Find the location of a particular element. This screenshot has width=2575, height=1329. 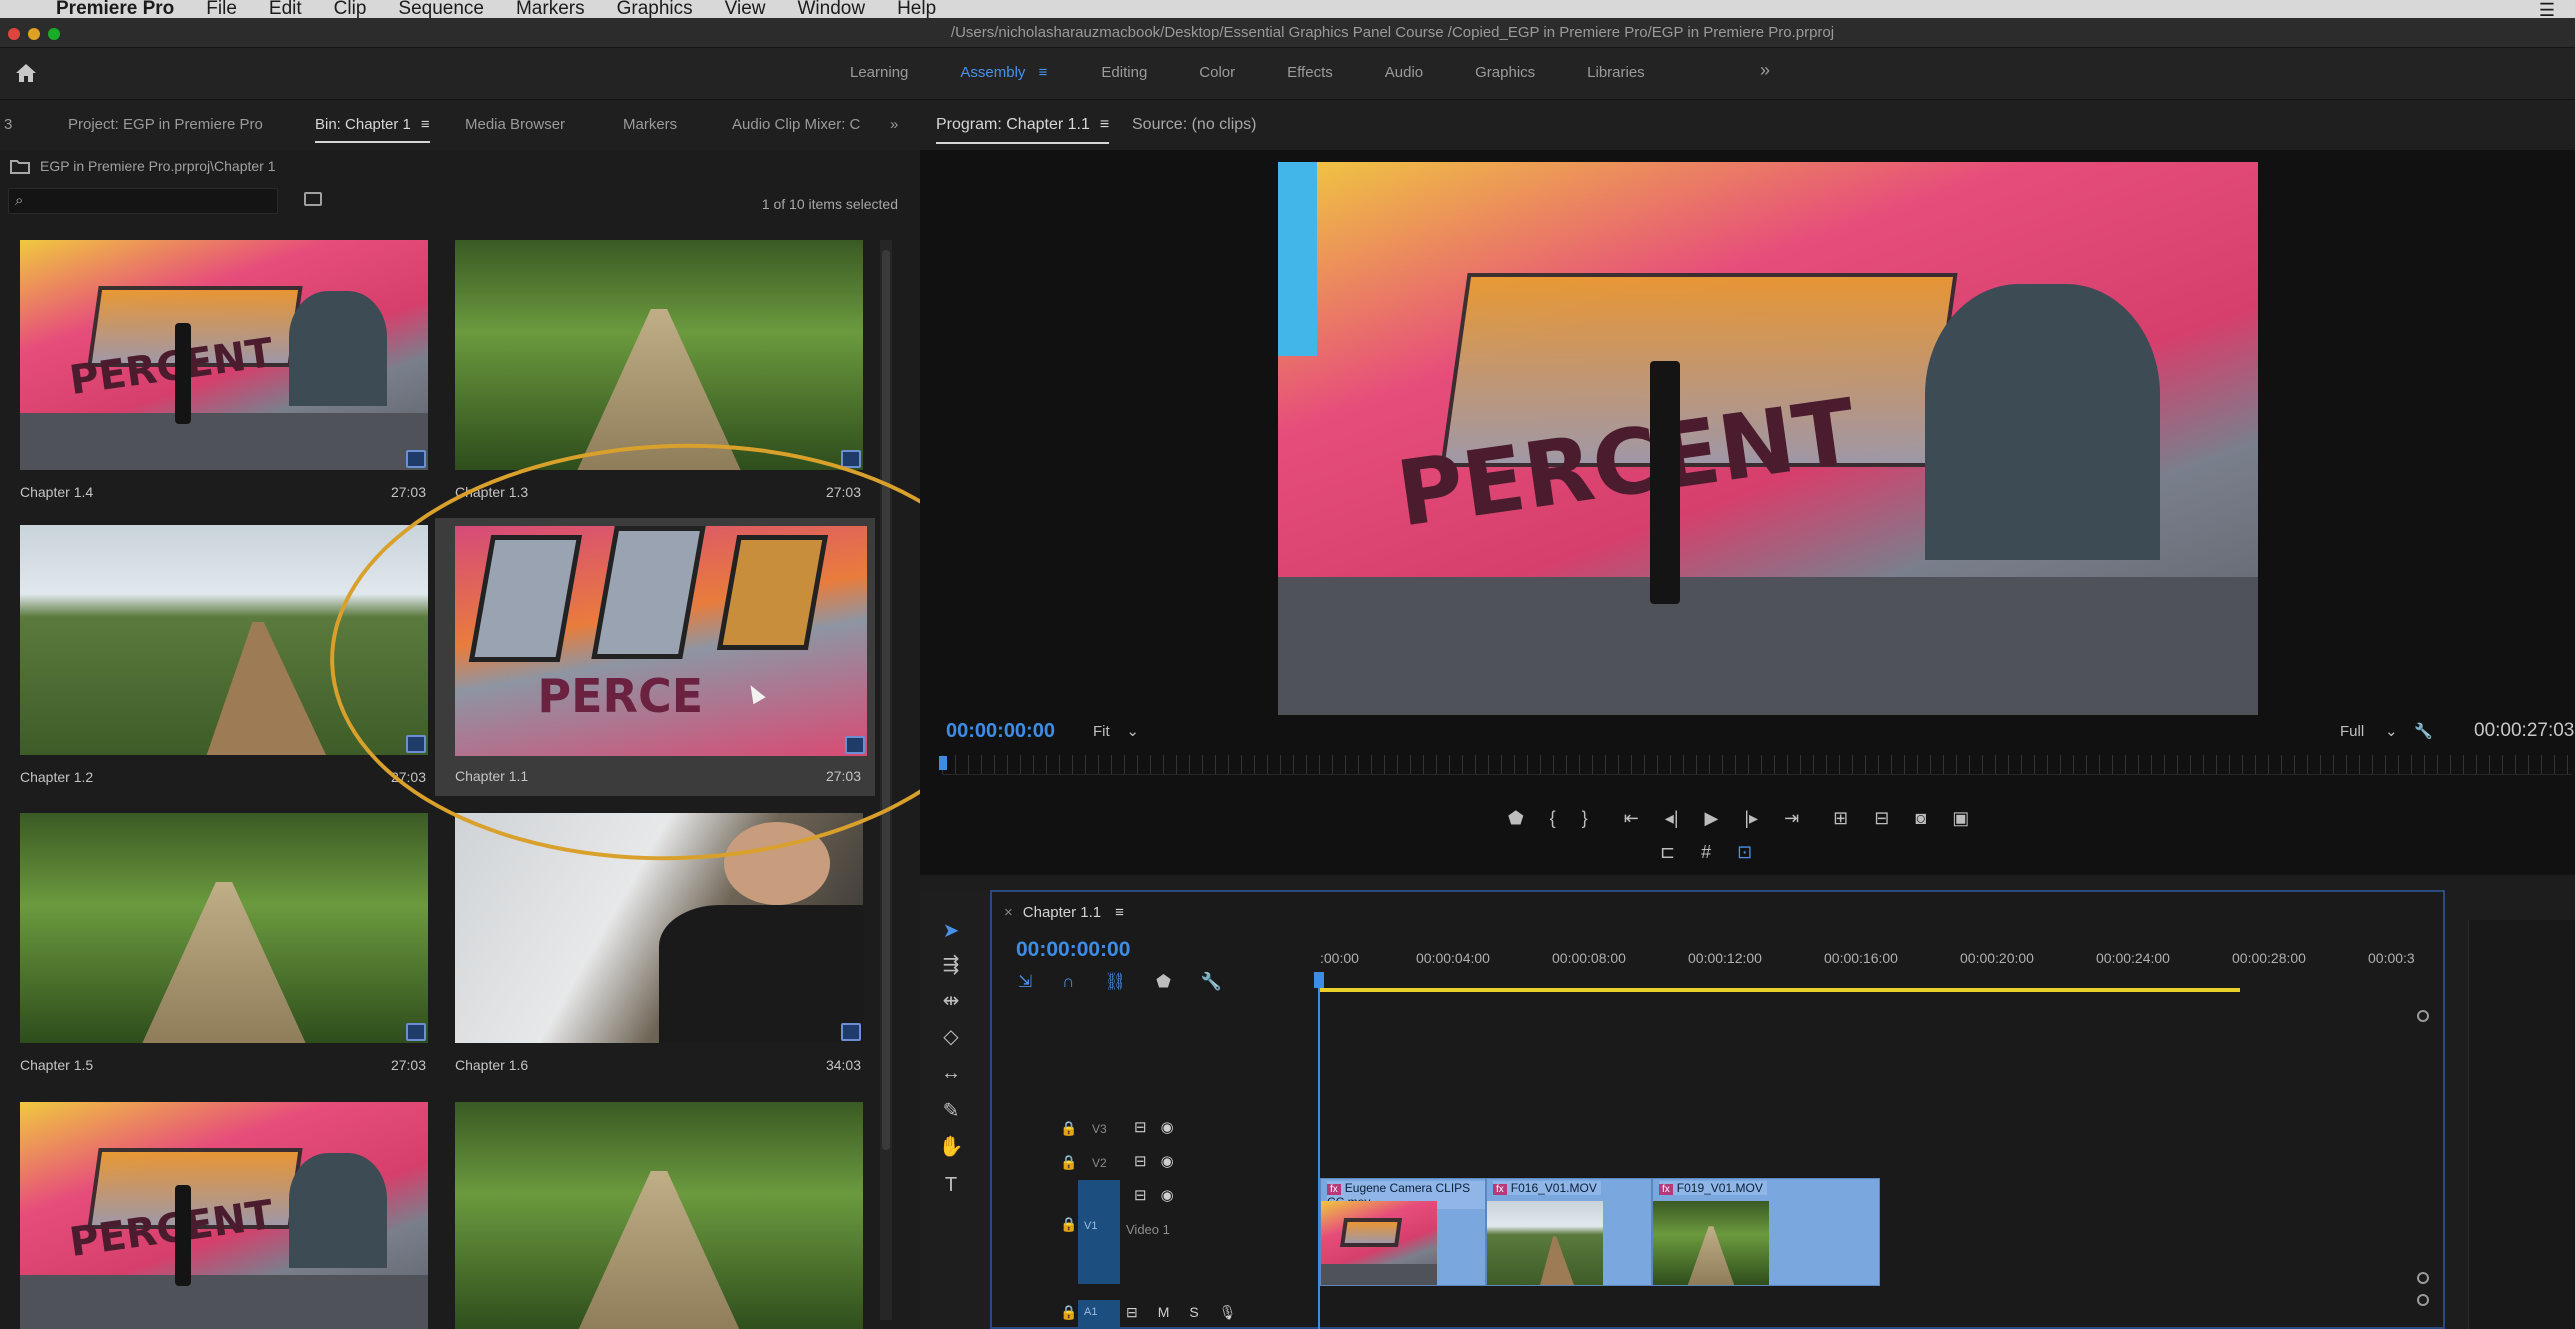

ripple-edit-tool-icon: ⇹ is located at coordinates (951, 1001).